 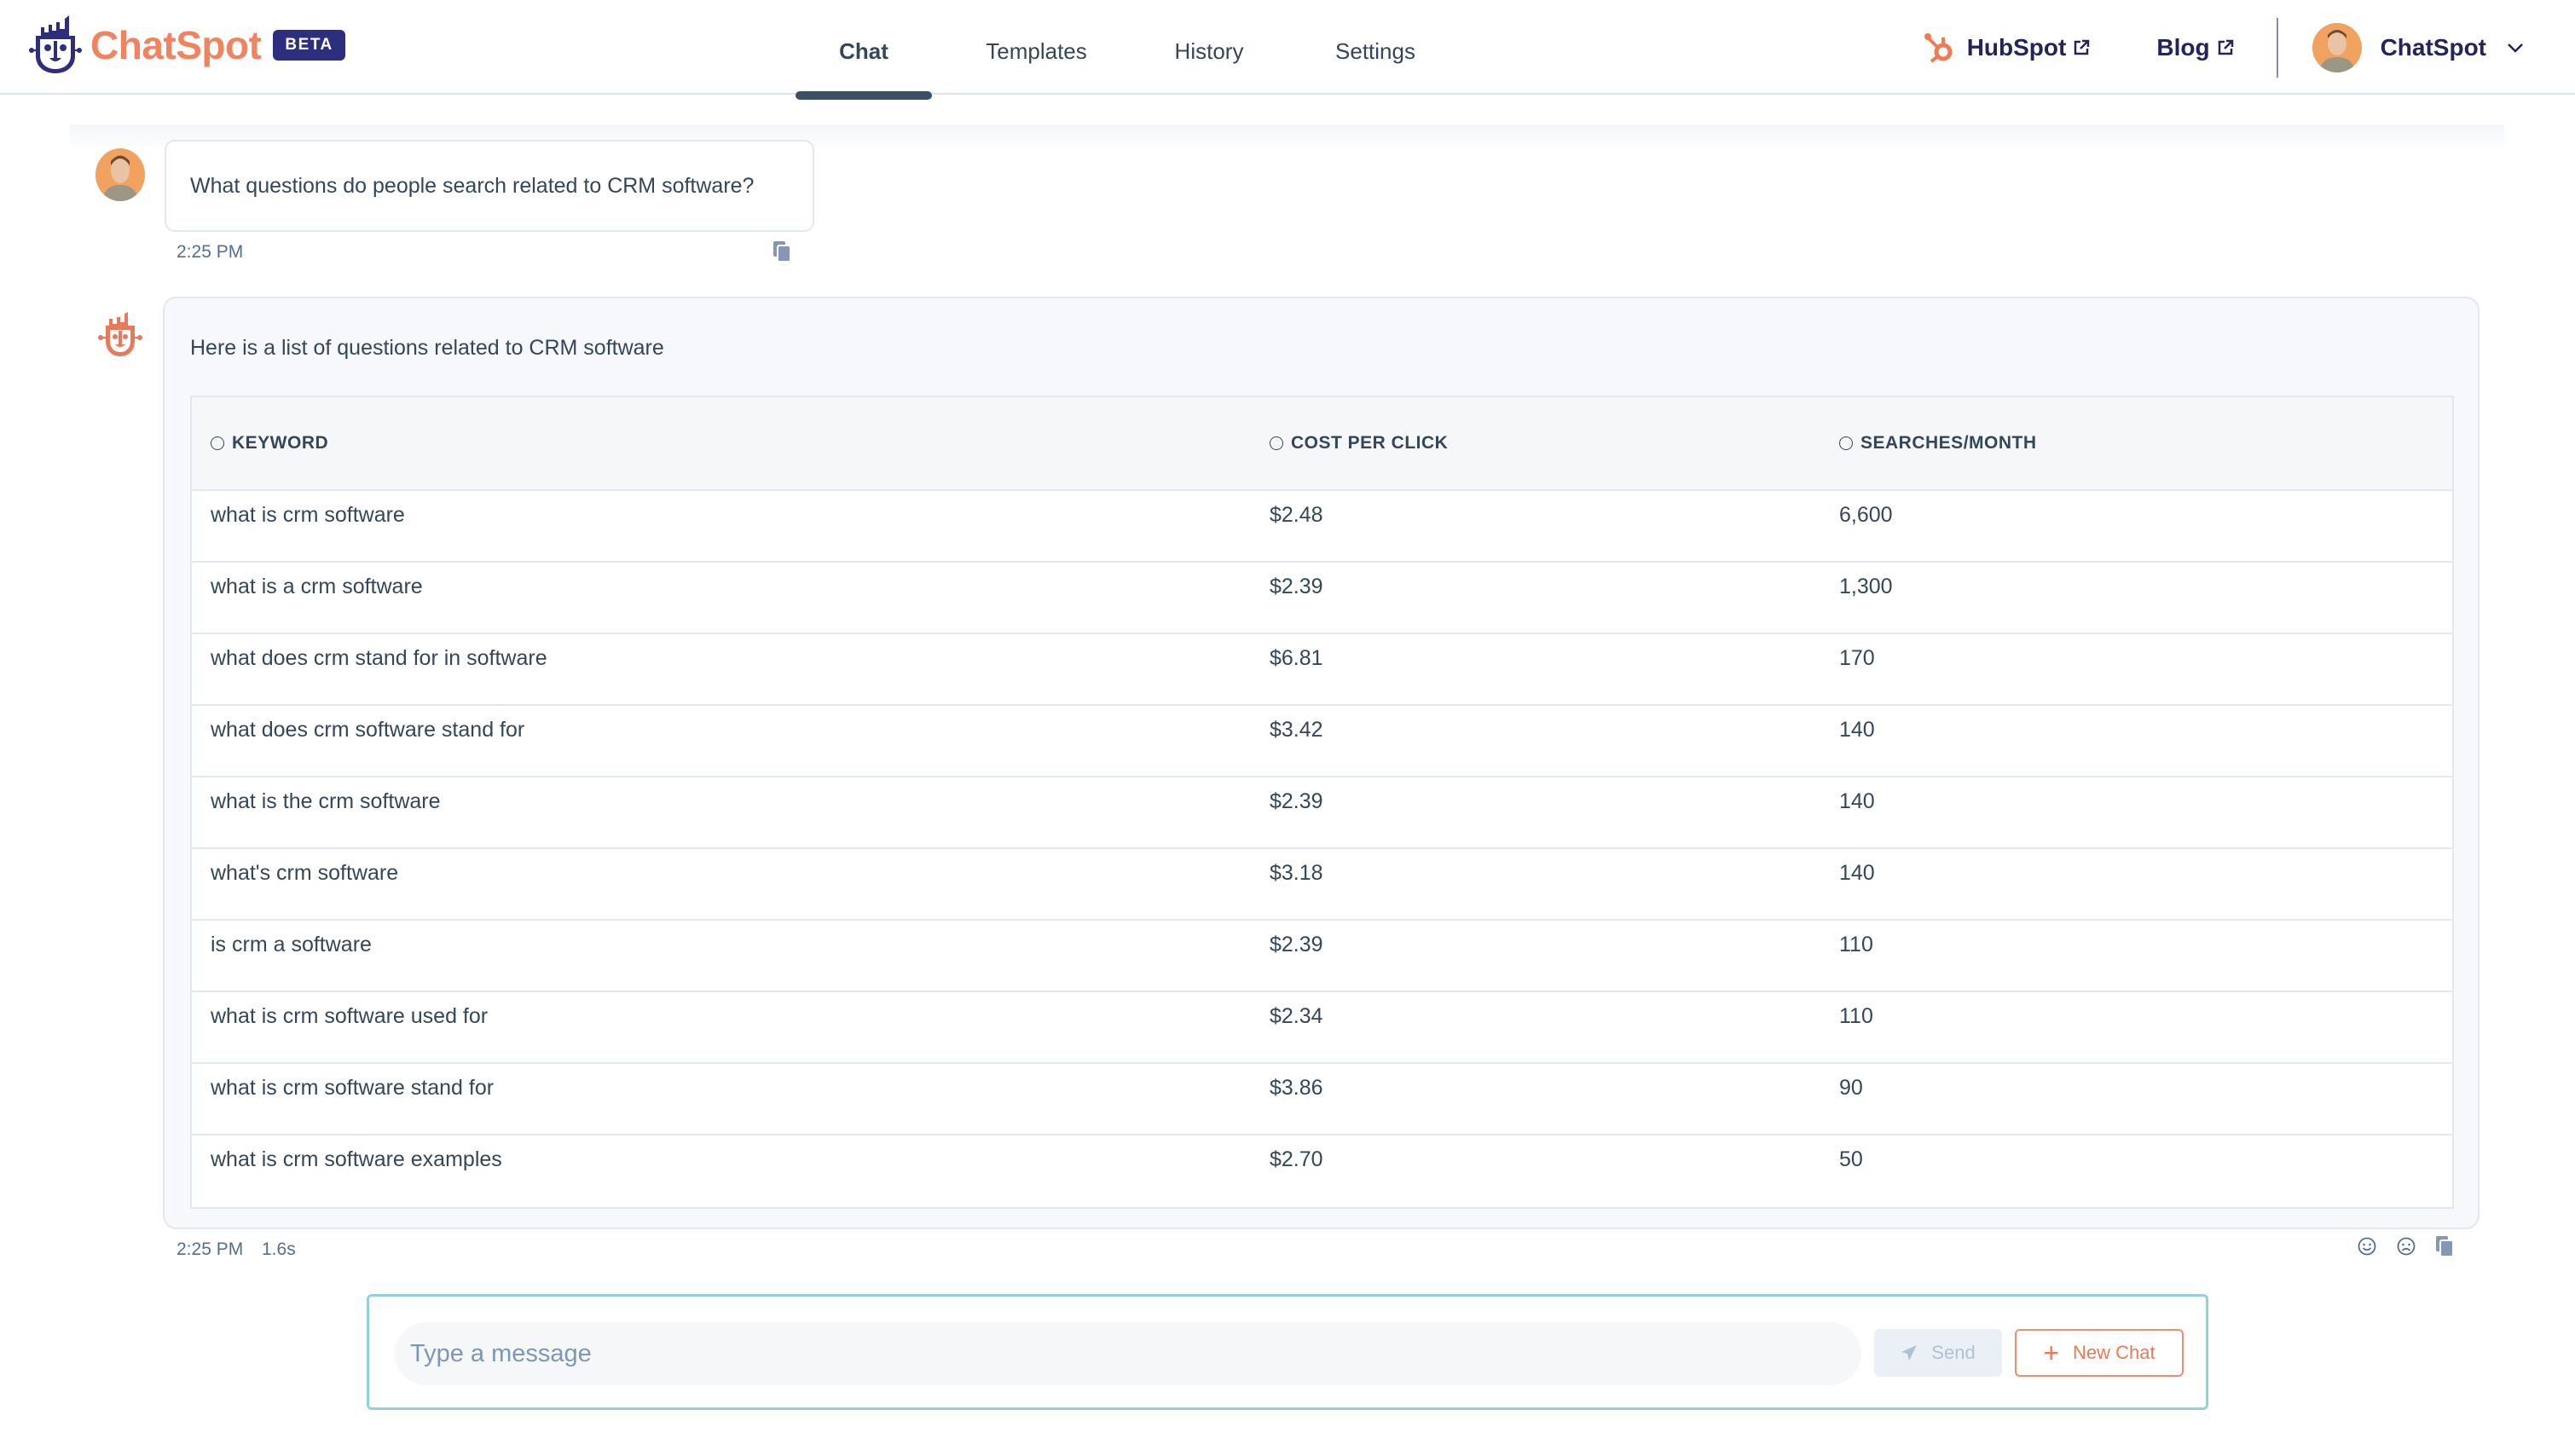 What do you see at coordinates (1953, 1352) in the screenshot?
I see `send-button-label: Send` at bounding box center [1953, 1352].